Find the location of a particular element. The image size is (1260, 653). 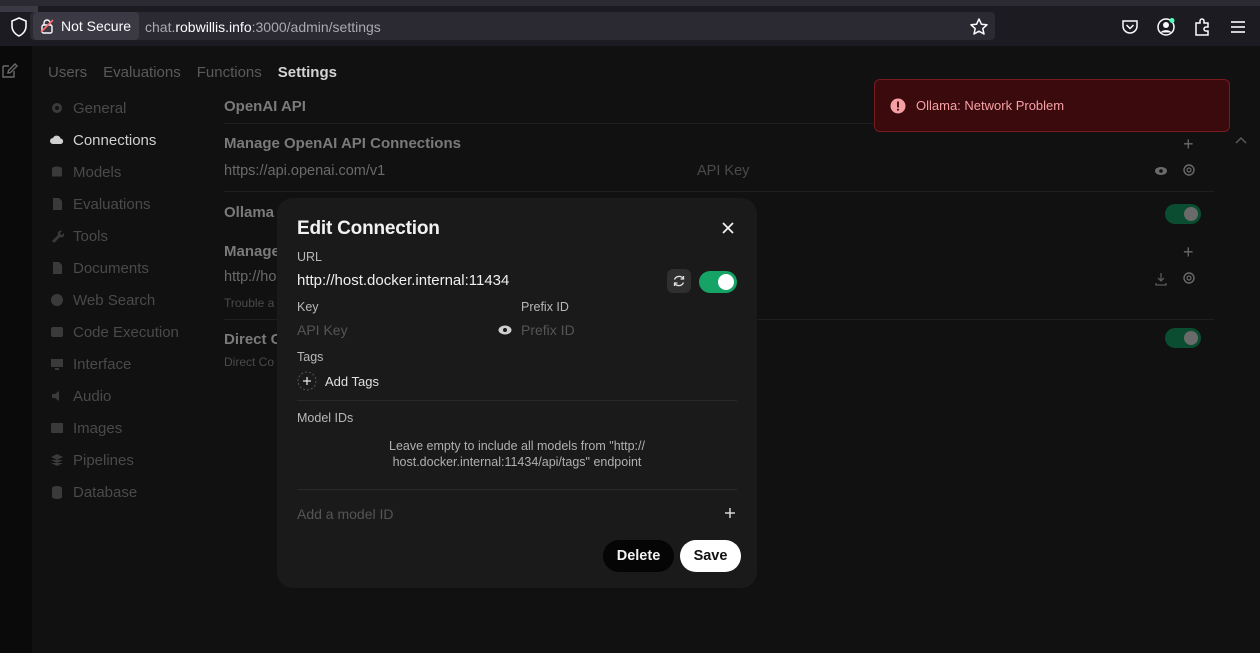

sidebar-item-models: Models is located at coordinates (114, 172).